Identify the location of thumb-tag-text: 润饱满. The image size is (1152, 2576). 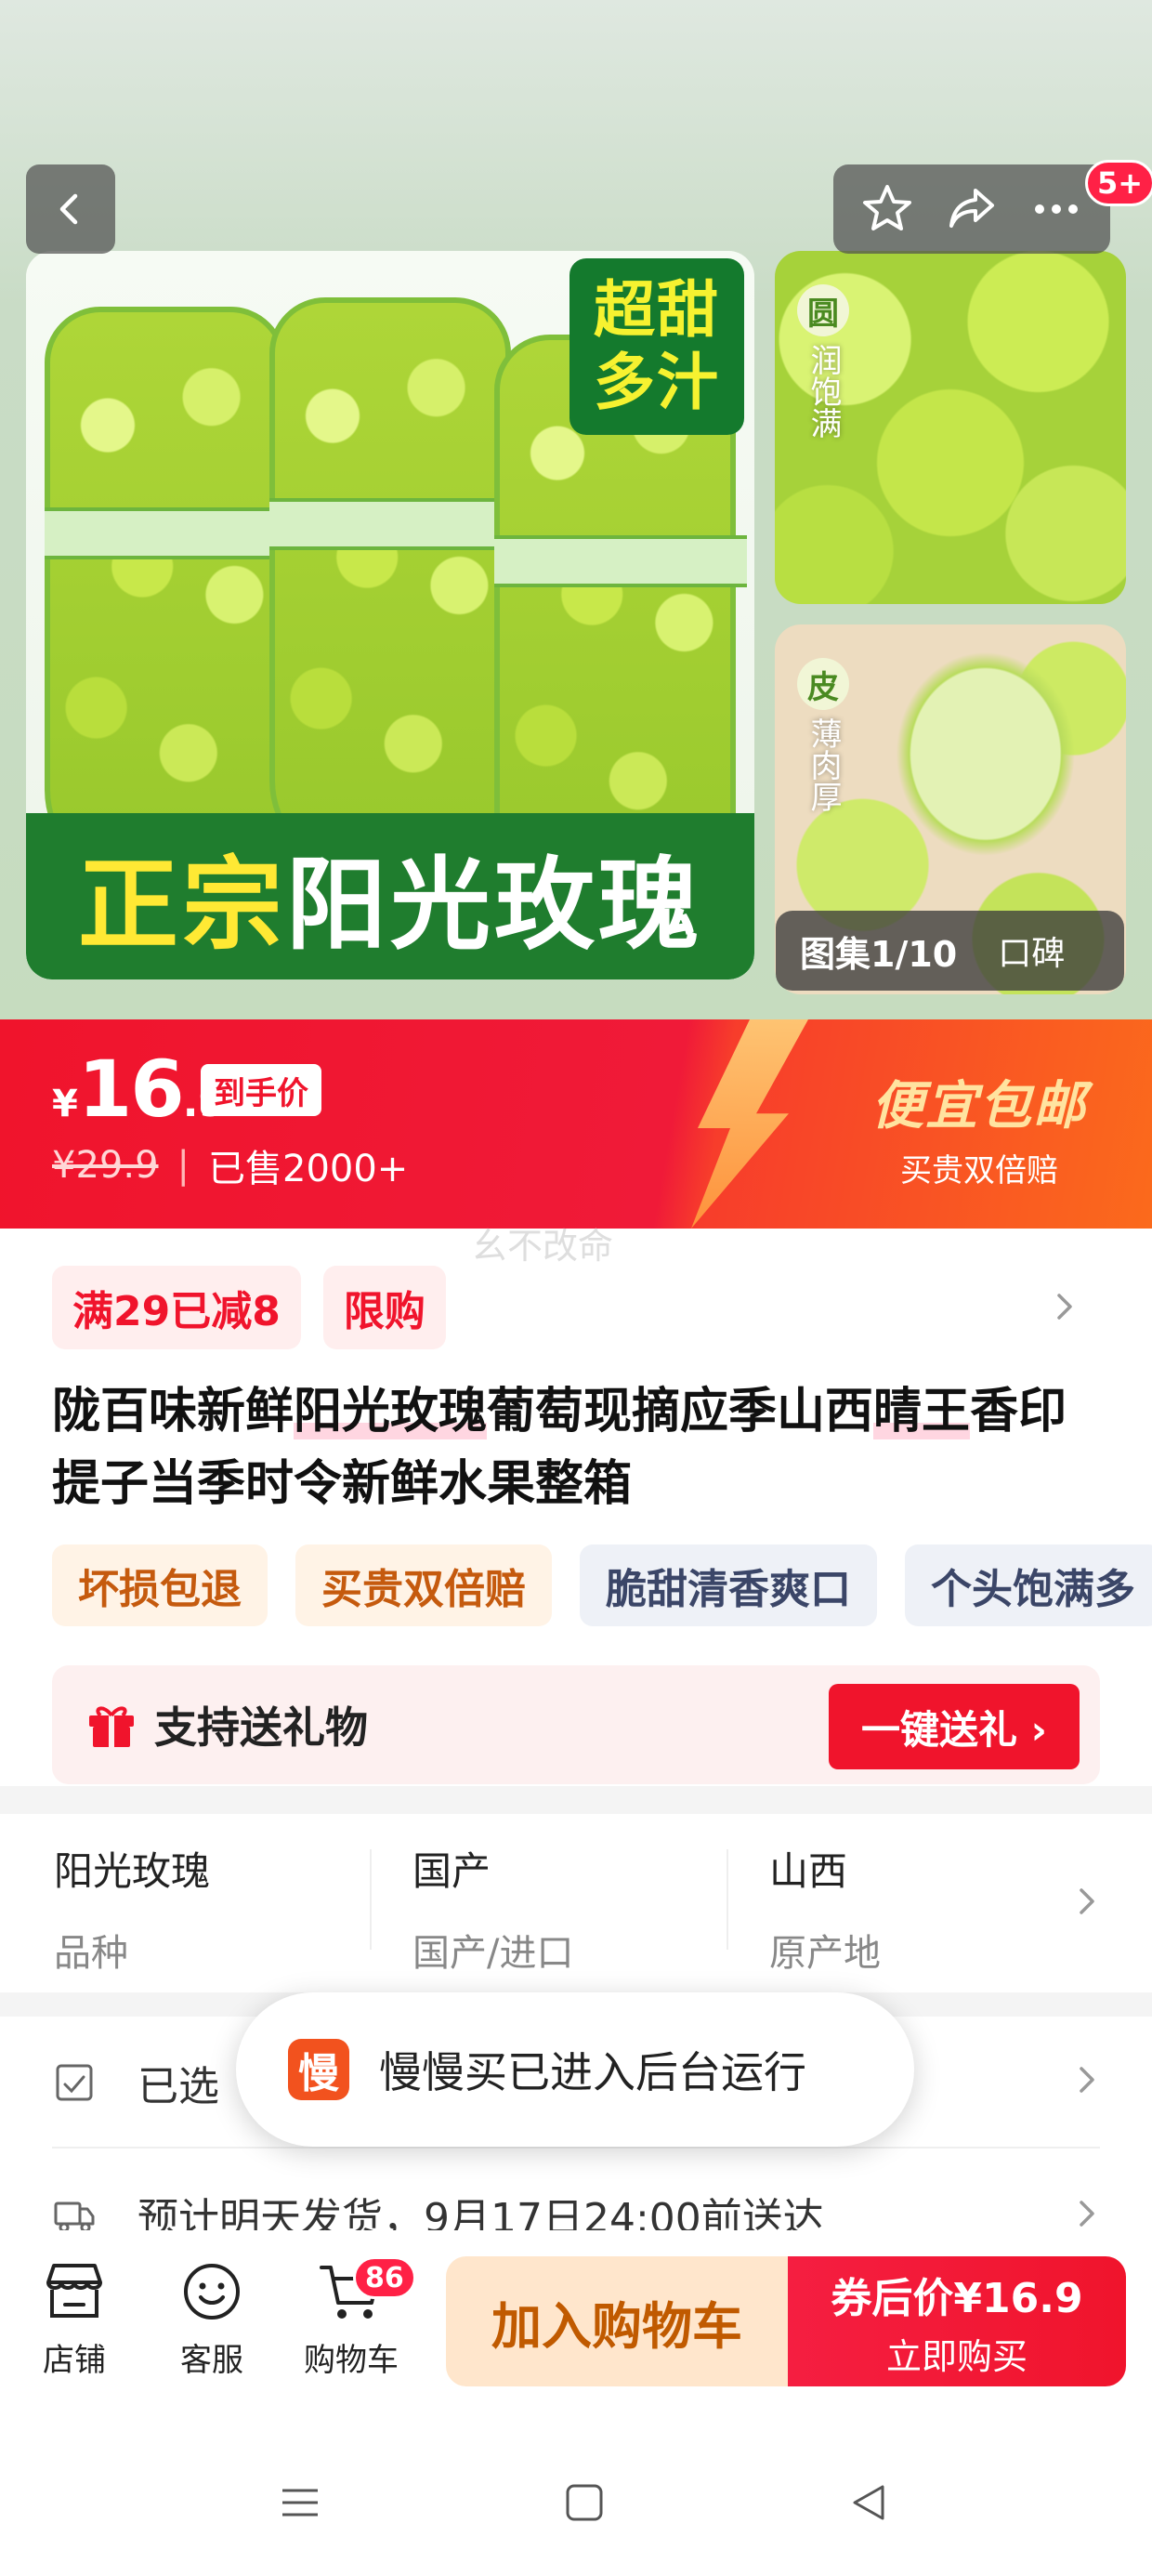
(823, 391).